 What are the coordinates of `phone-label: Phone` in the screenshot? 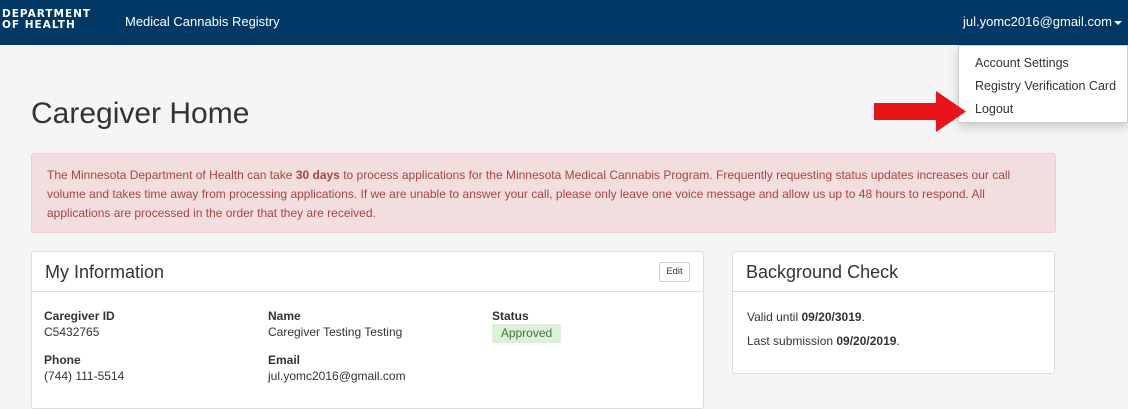 It's located at (62, 360).